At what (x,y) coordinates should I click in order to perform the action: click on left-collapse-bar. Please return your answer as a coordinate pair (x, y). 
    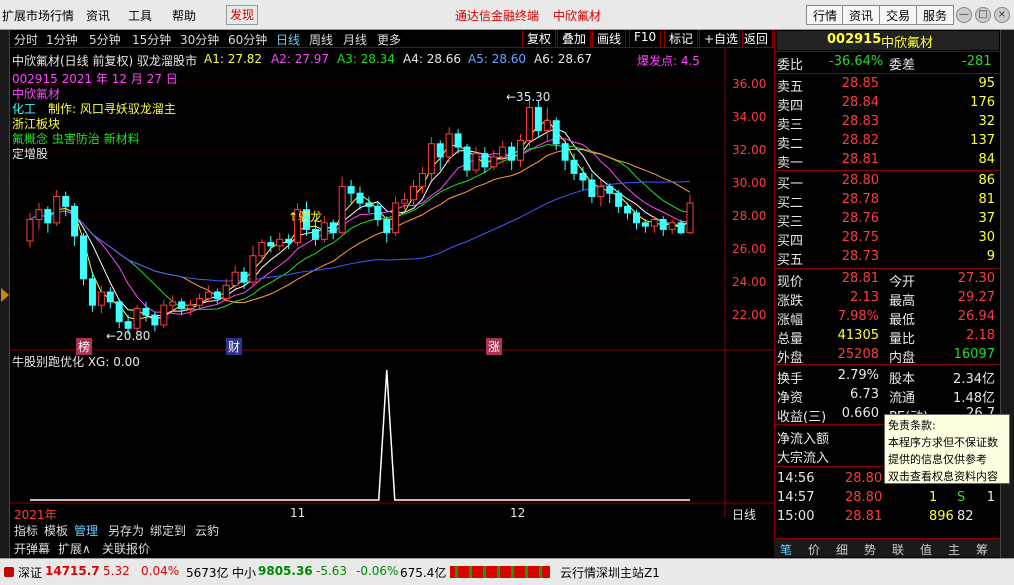
    Looking at the image, I should click on (5, 294).